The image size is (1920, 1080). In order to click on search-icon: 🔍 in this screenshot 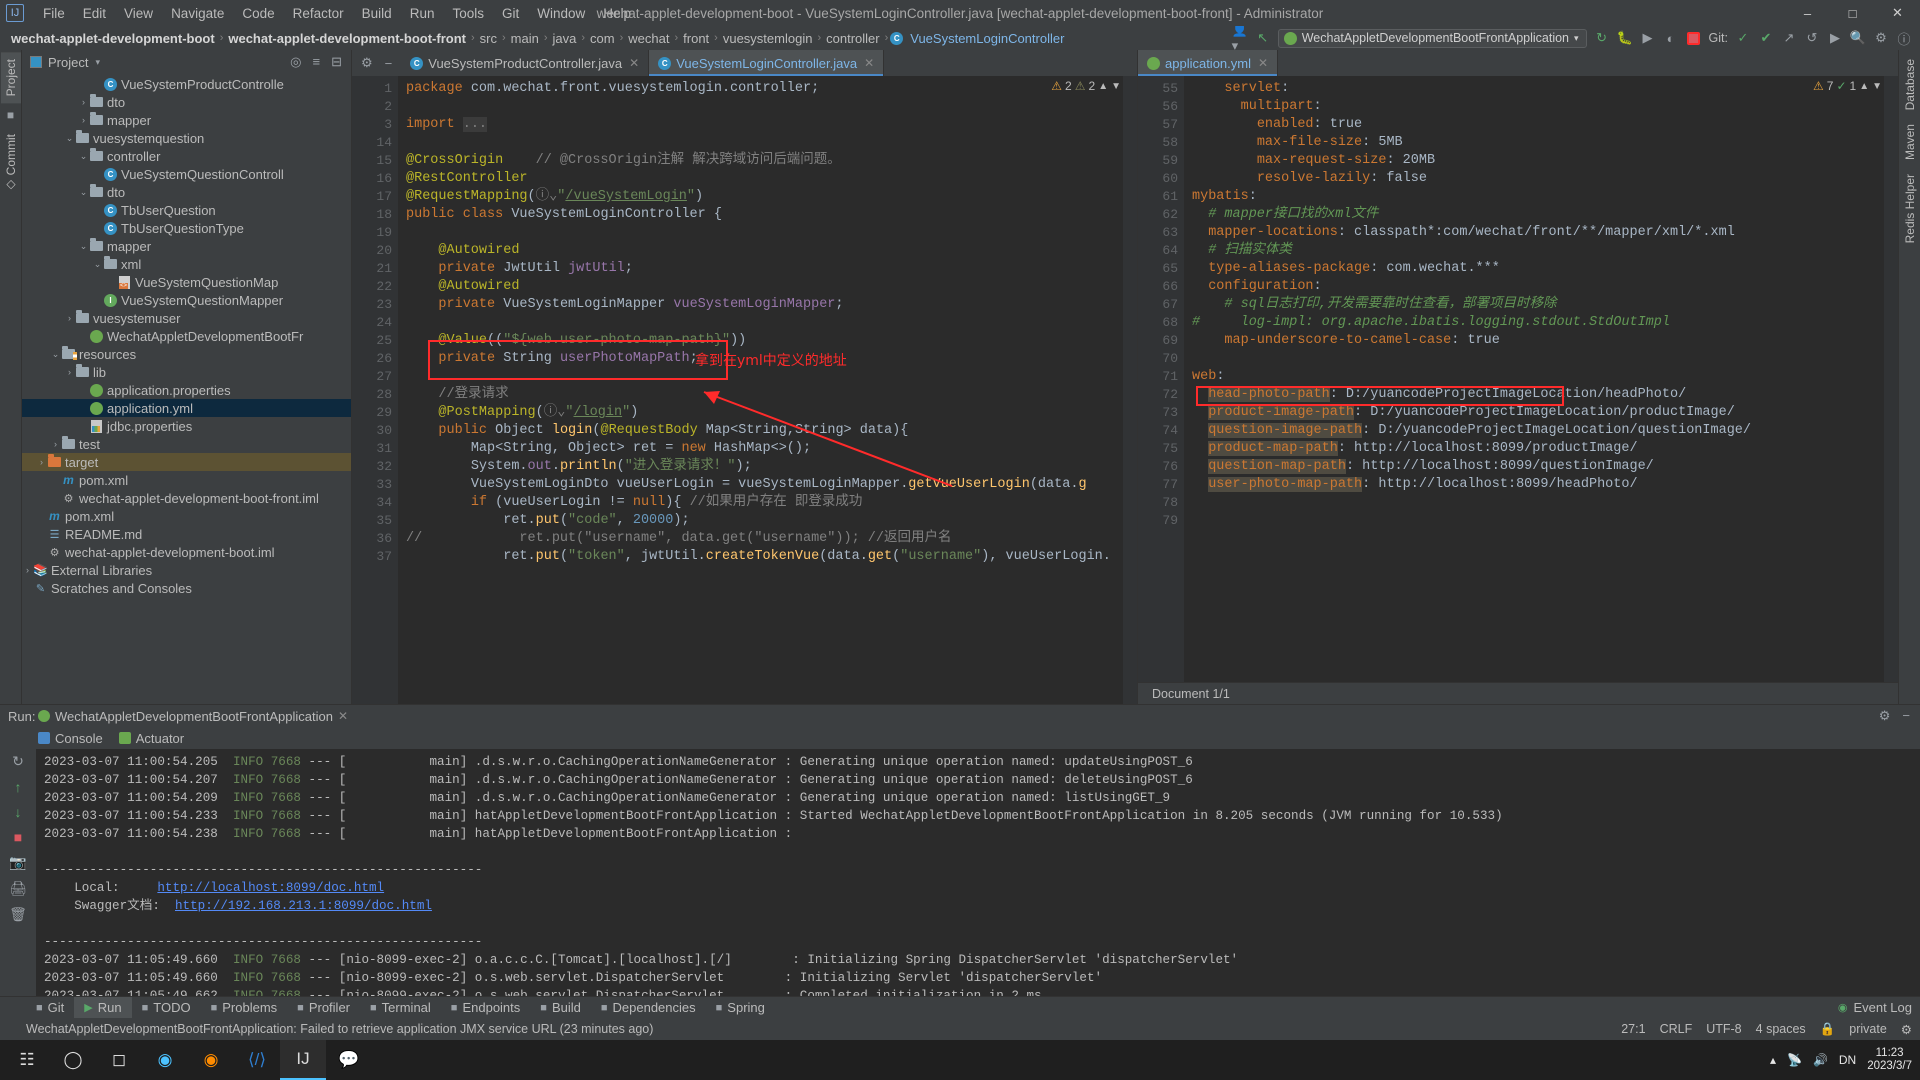, I will do `click(1858, 38)`.